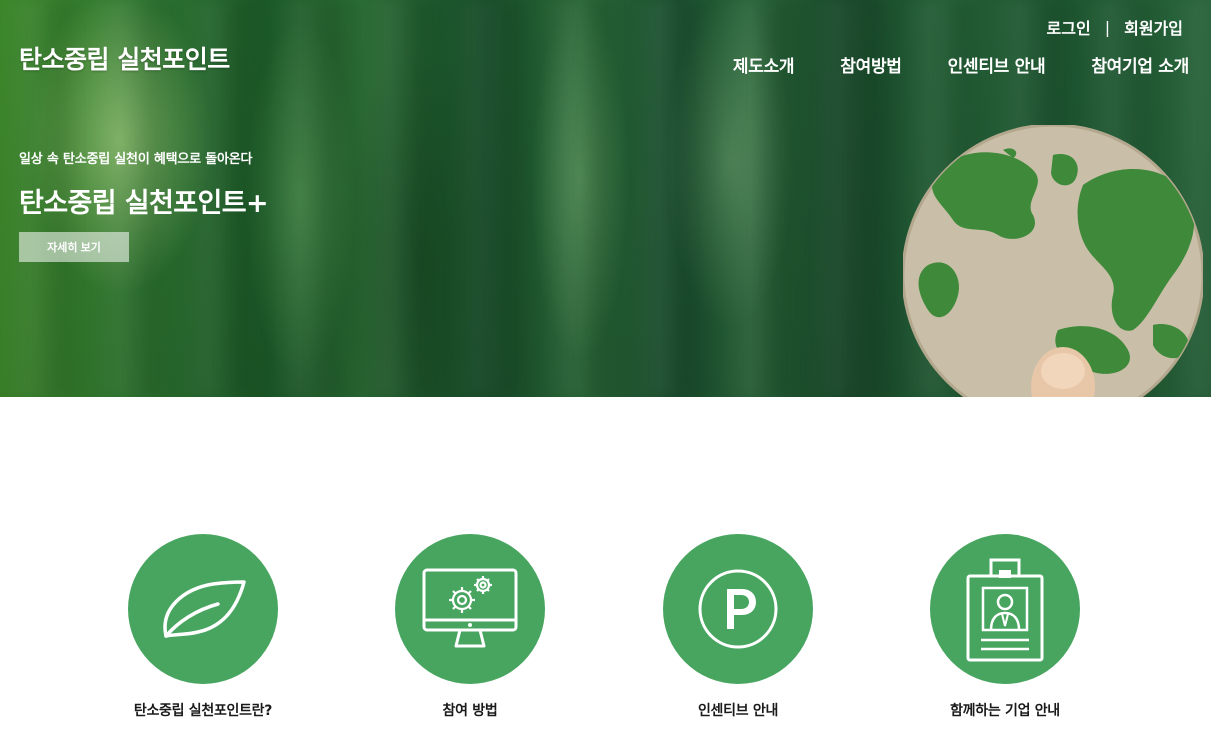 This screenshot has height=742, width=1211. What do you see at coordinates (871, 64) in the screenshot?
I see `nav-item-how-to-join: 참여방법` at bounding box center [871, 64].